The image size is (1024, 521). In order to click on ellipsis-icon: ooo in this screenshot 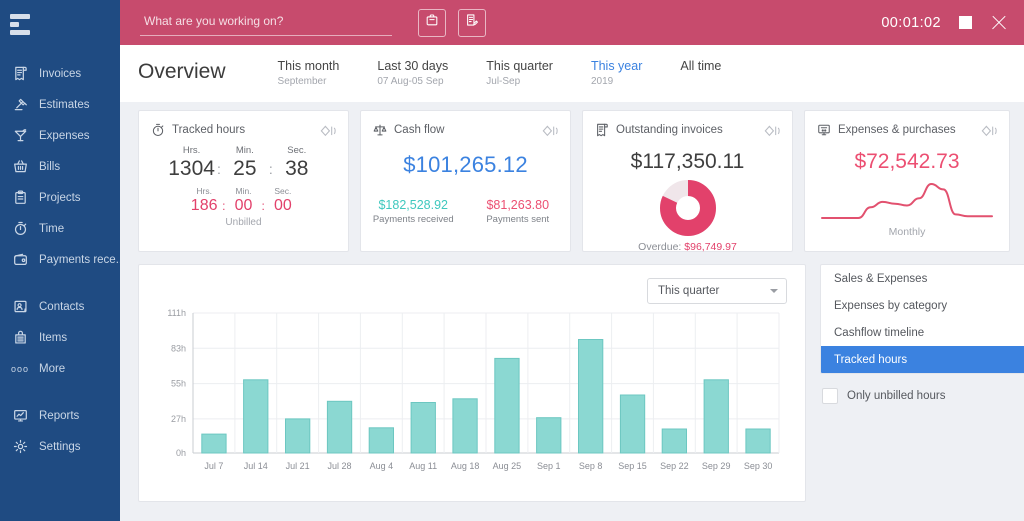, I will do `click(20, 368)`.